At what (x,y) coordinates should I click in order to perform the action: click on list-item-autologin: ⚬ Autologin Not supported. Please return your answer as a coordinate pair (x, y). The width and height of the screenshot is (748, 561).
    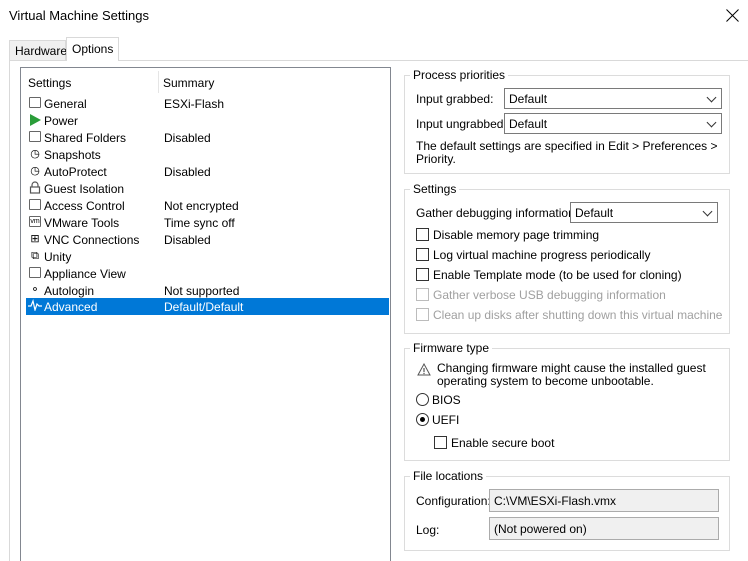
    Looking at the image, I should click on (207, 290).